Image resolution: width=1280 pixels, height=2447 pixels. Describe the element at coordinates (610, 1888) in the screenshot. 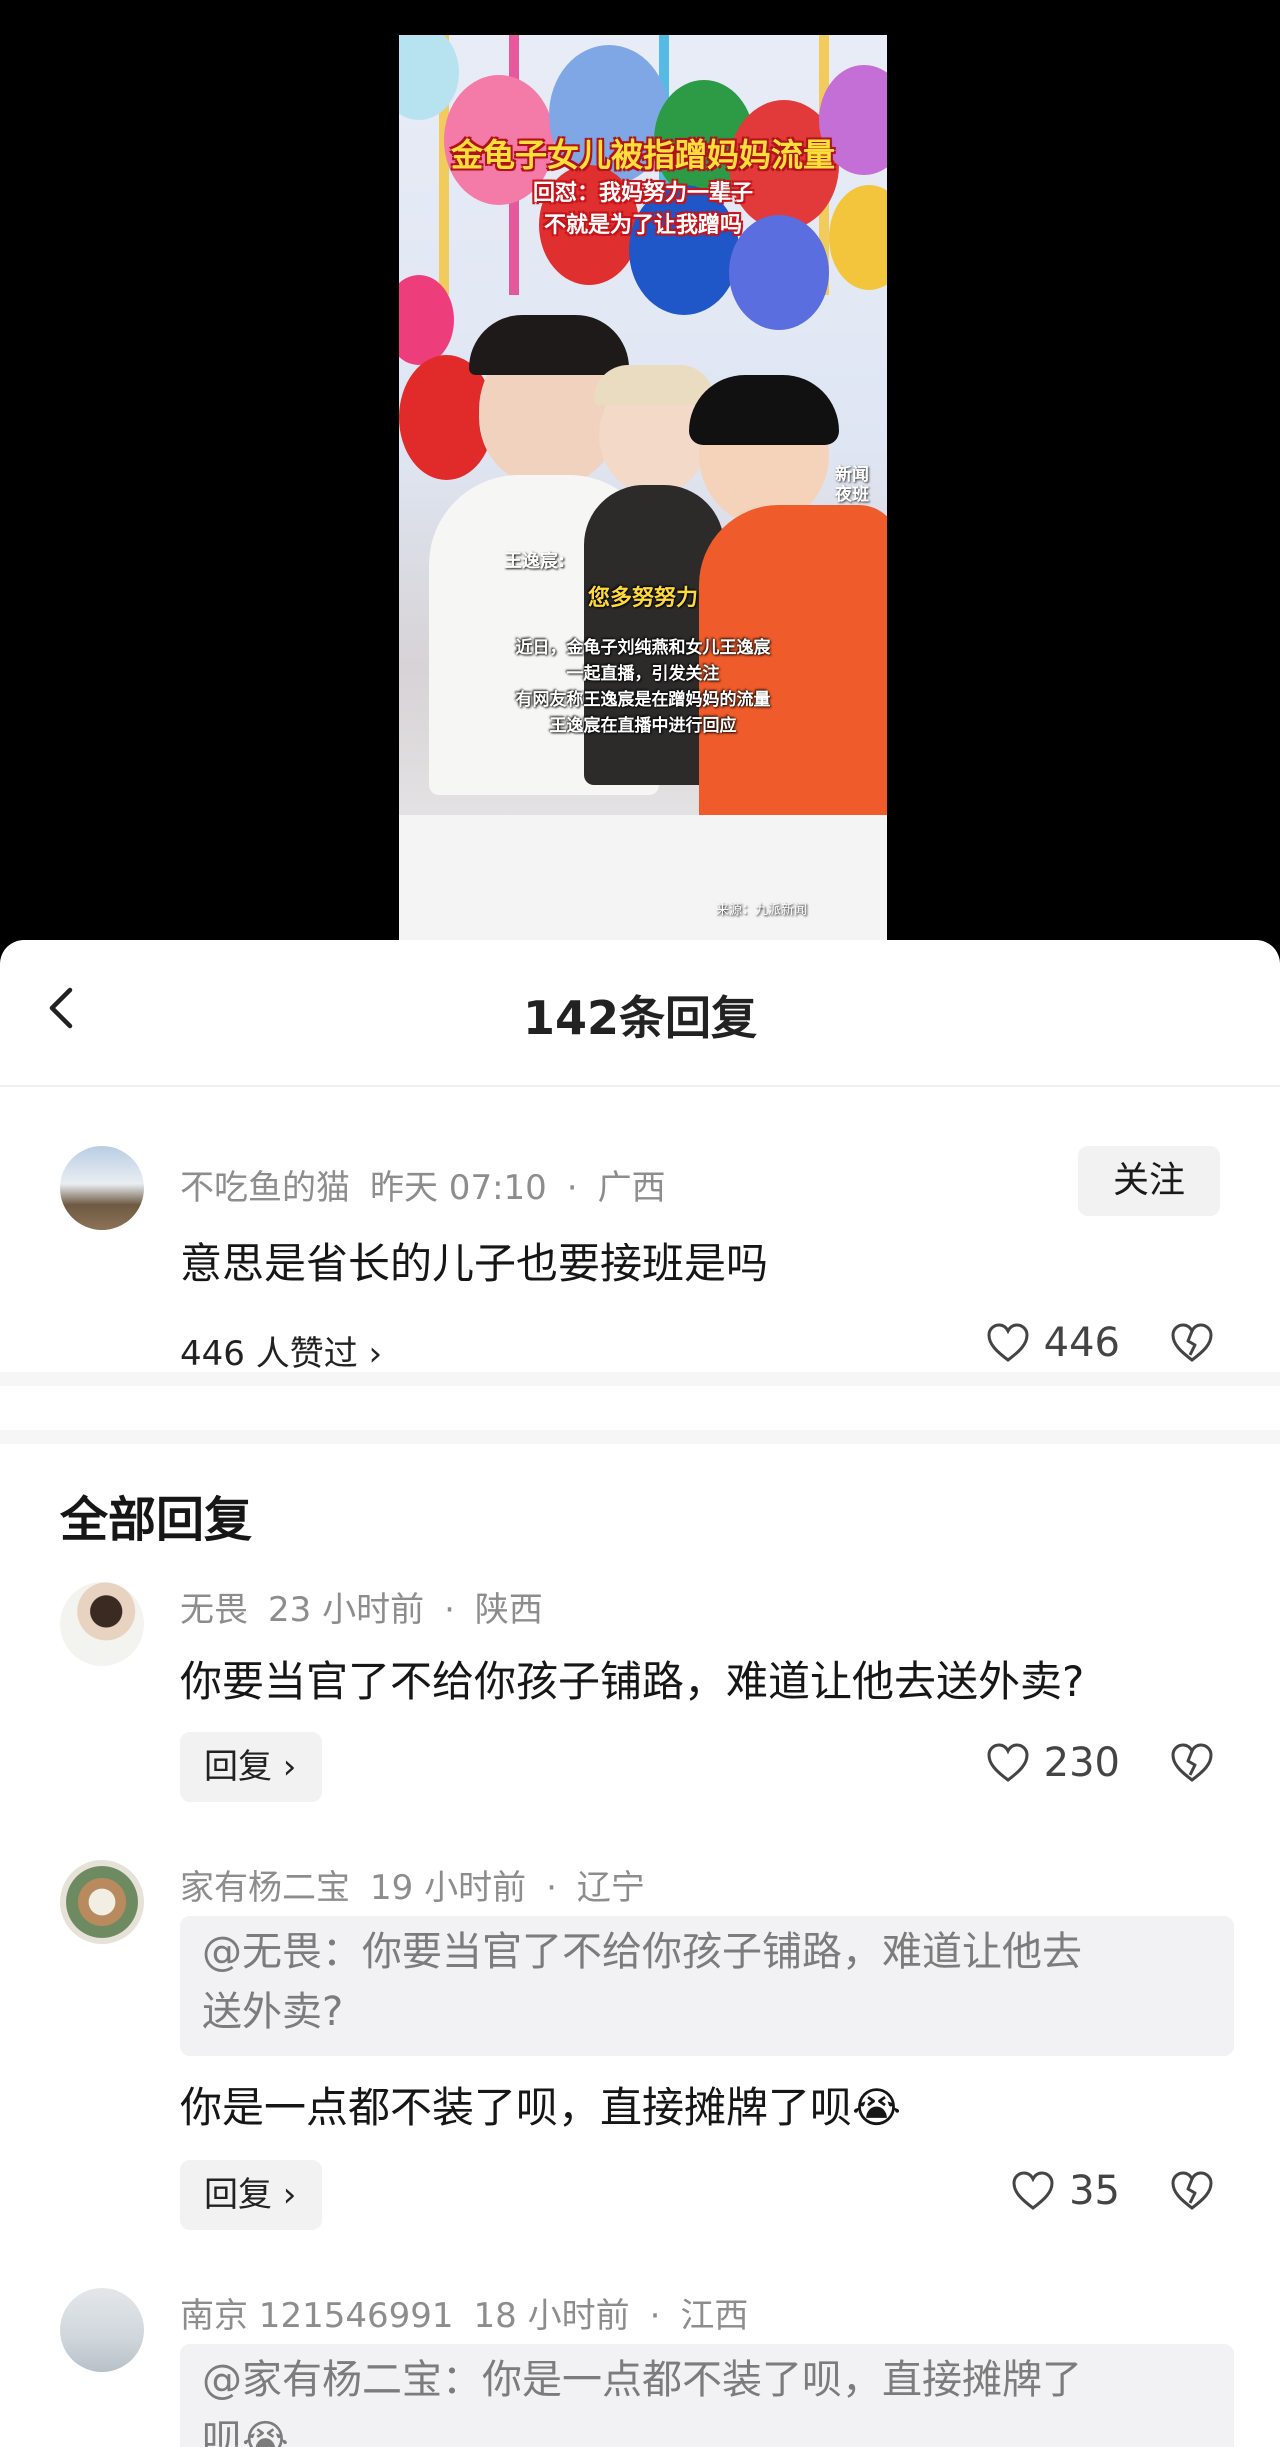

I see `region: 辽宁` at that location.